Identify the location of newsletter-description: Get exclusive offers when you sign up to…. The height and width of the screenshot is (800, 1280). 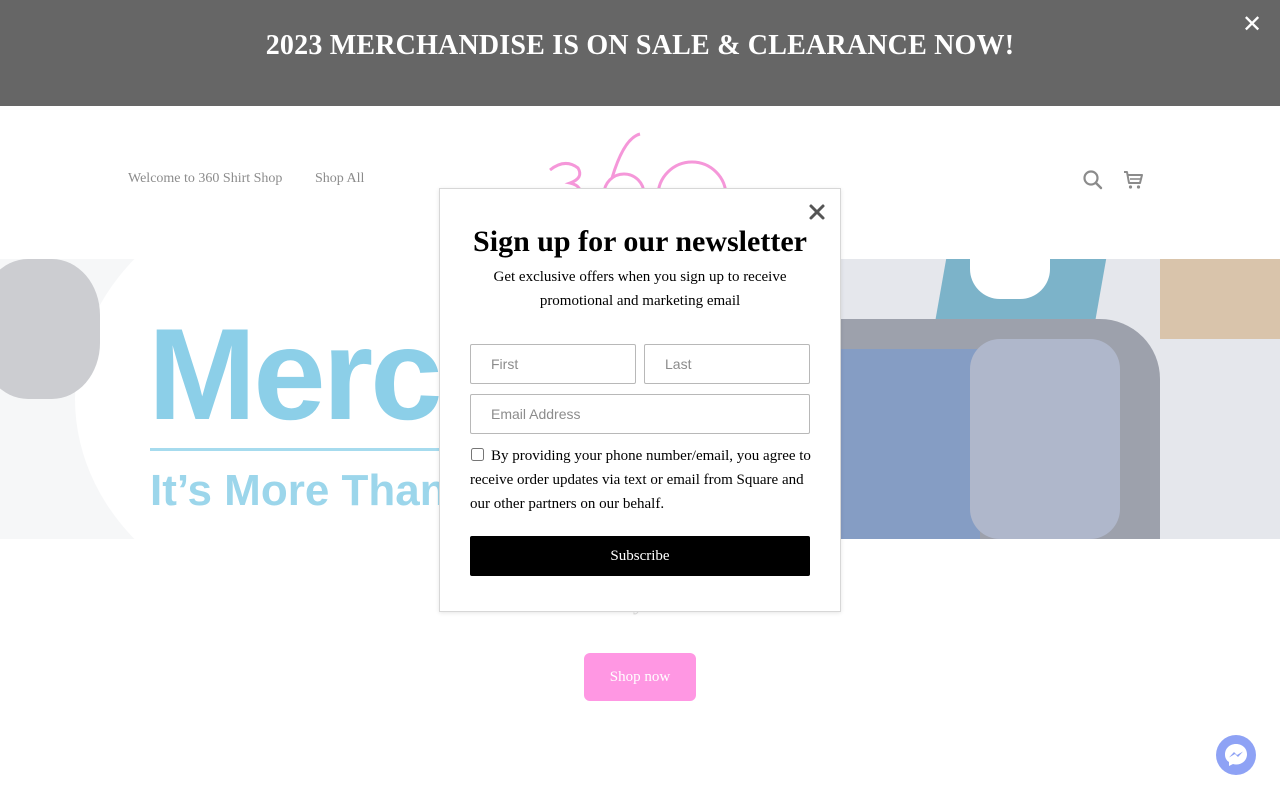
(640, 289).